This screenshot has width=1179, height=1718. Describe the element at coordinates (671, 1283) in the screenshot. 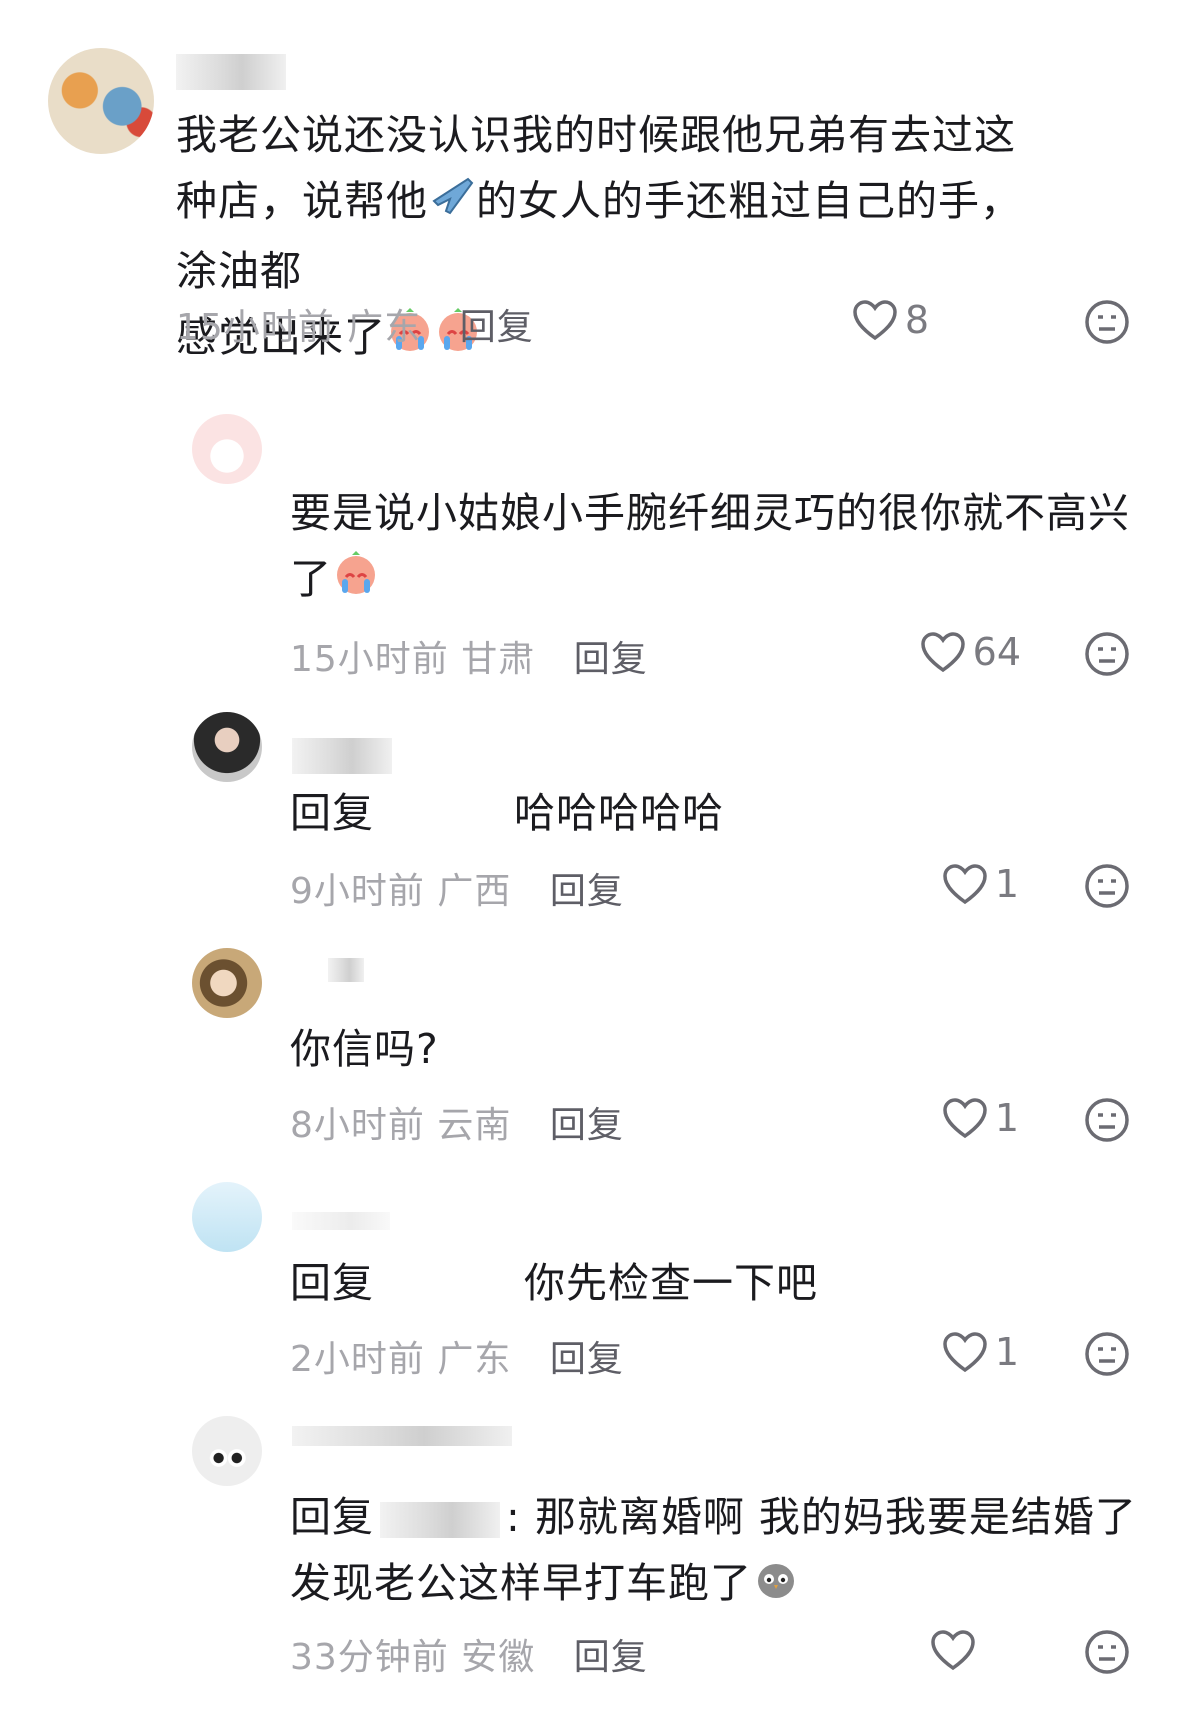

I see `comment-text-body: 你先检查一下吧` at that location.